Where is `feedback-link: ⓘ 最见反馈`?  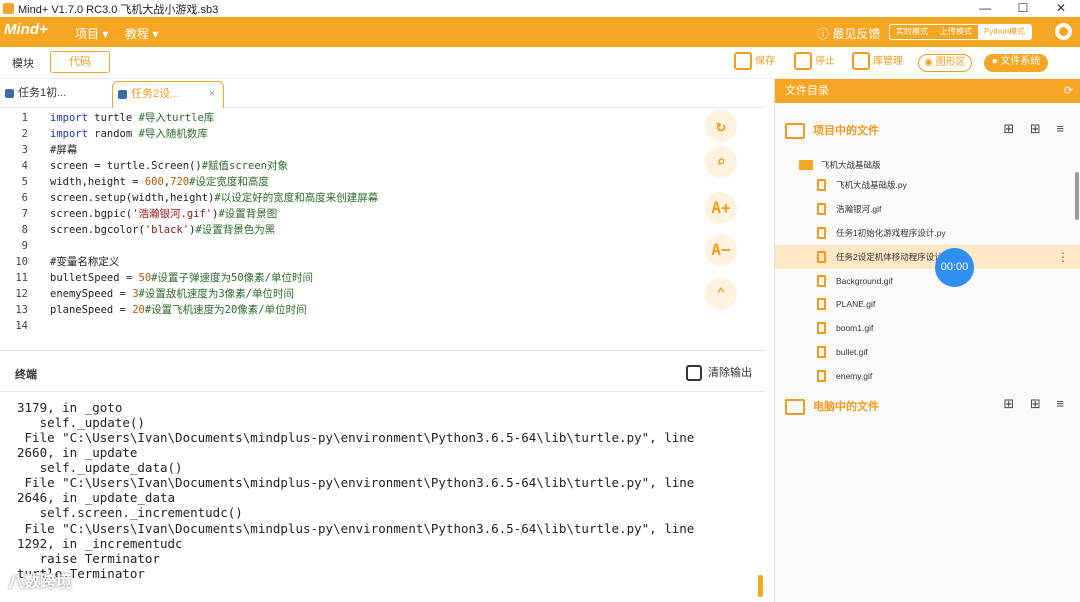 feedback-link: ⓘ 最见反馈 is located at coordinates (848, 33).